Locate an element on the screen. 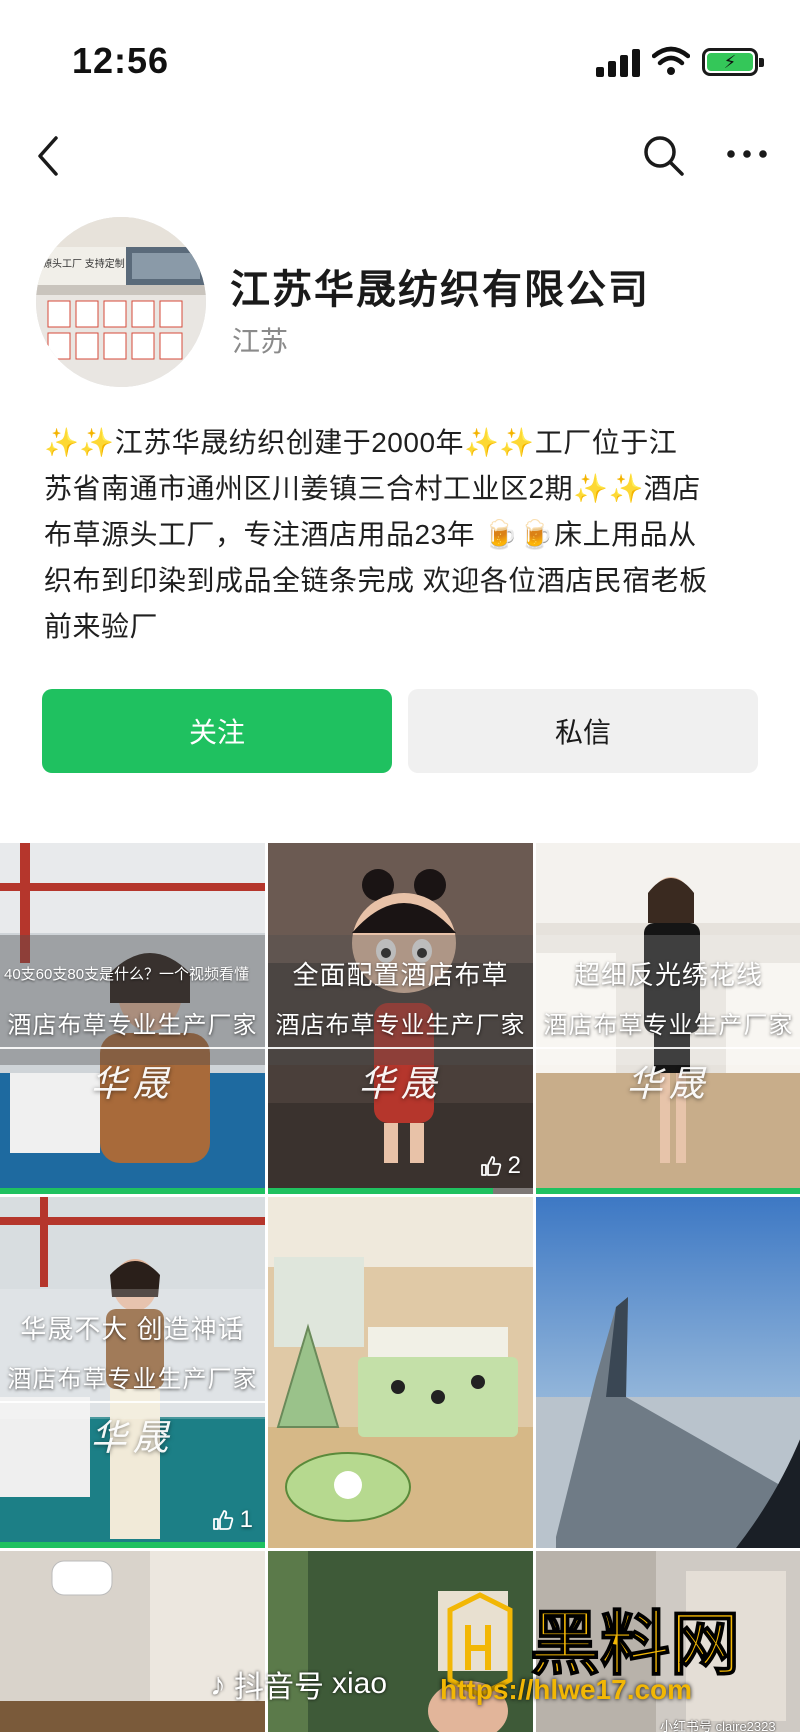 This screenshot has width=800, height=1732. more-options-icon is located at coordinates (747, 154).